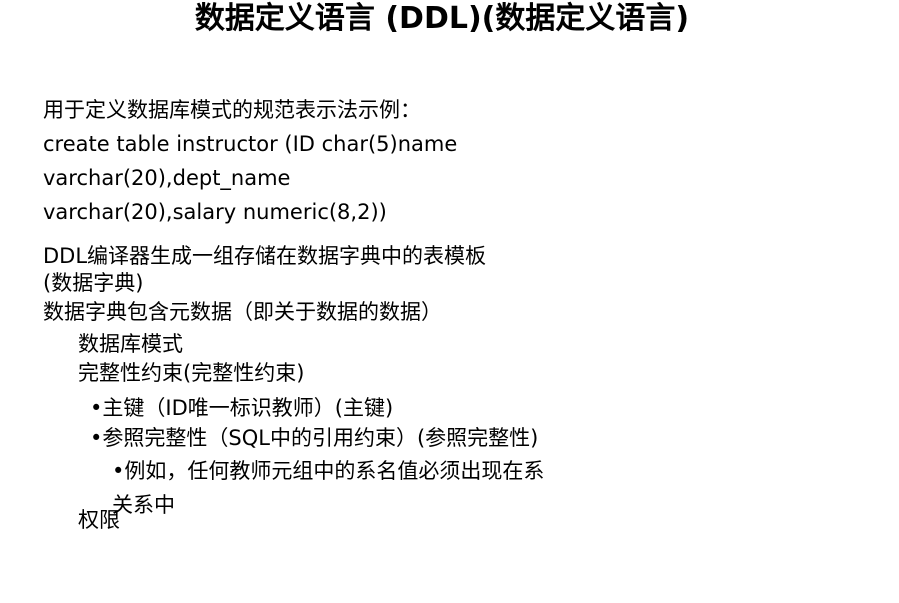 The width and height of the screenshot is (899, 603). I want to click on code-line-1: create table instructor (ID char(5)name, so click(250, 144).